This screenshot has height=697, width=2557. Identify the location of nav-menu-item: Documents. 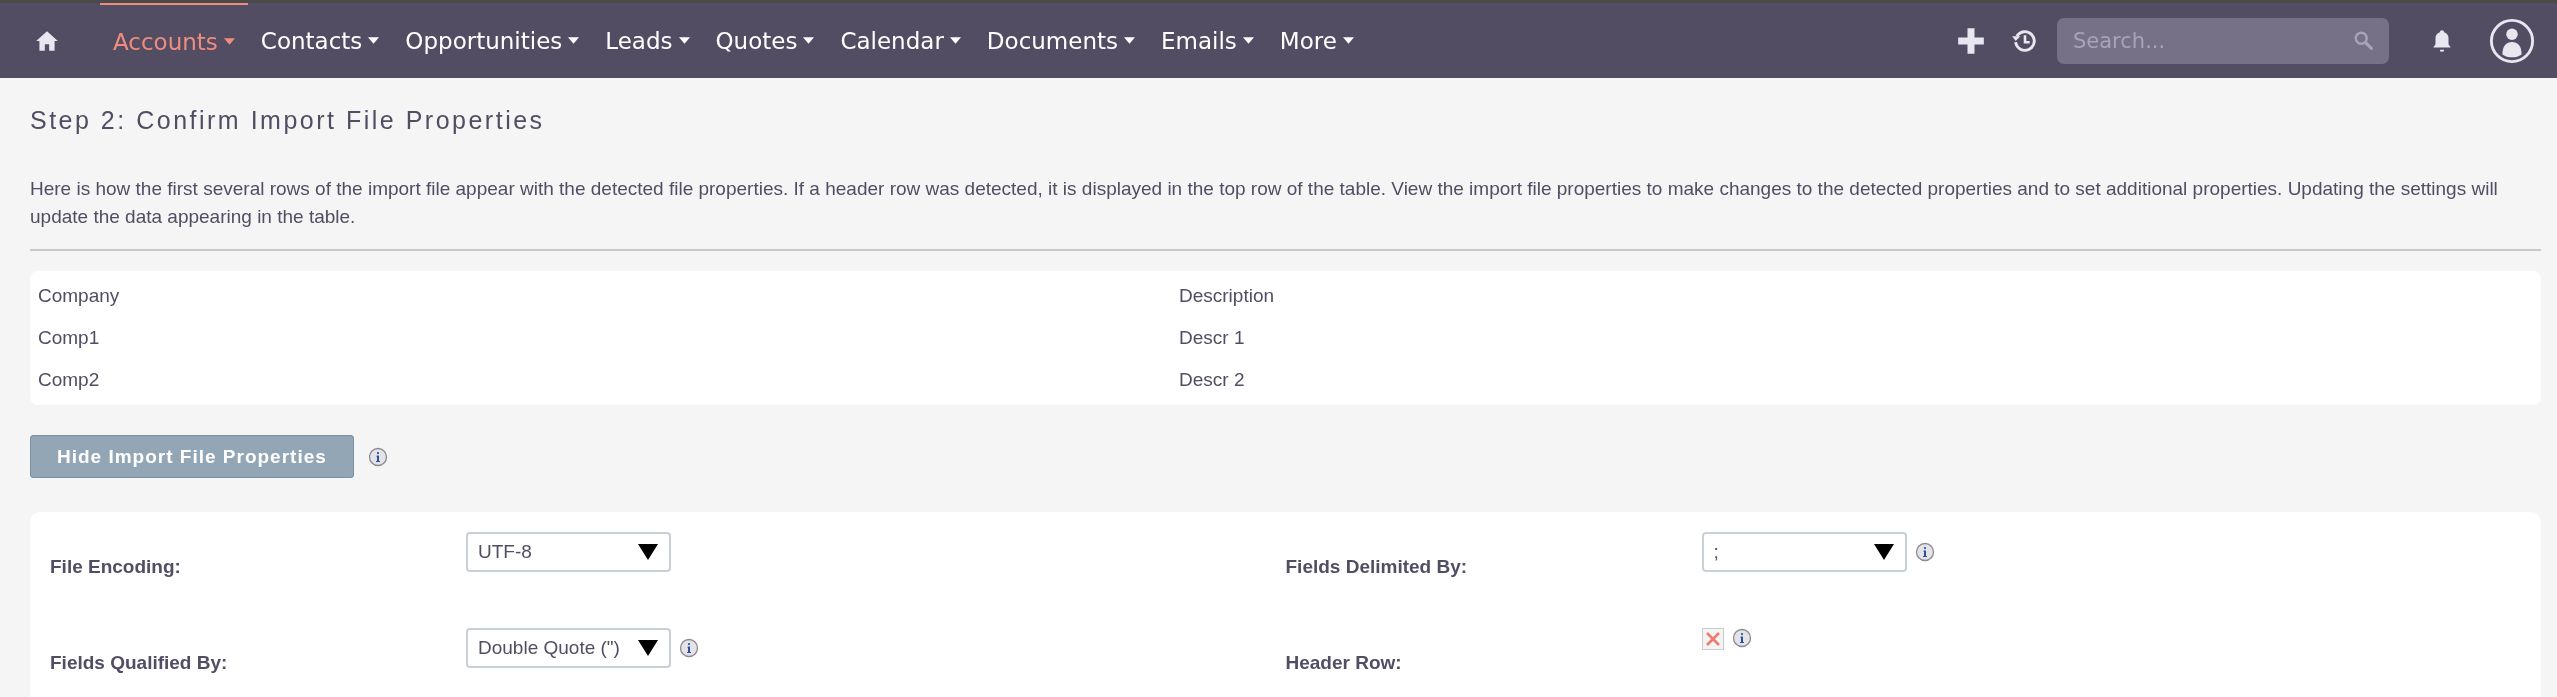
(1060, 40).